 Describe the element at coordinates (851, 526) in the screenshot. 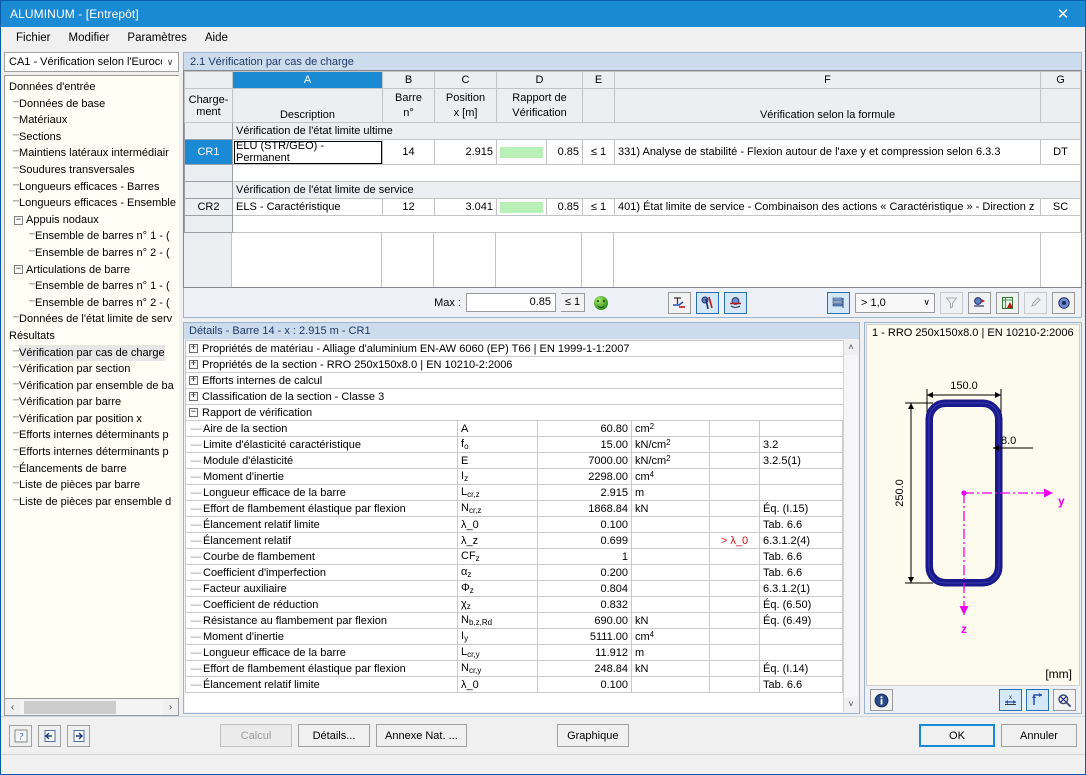

I see `vscroll-trough` at that location.